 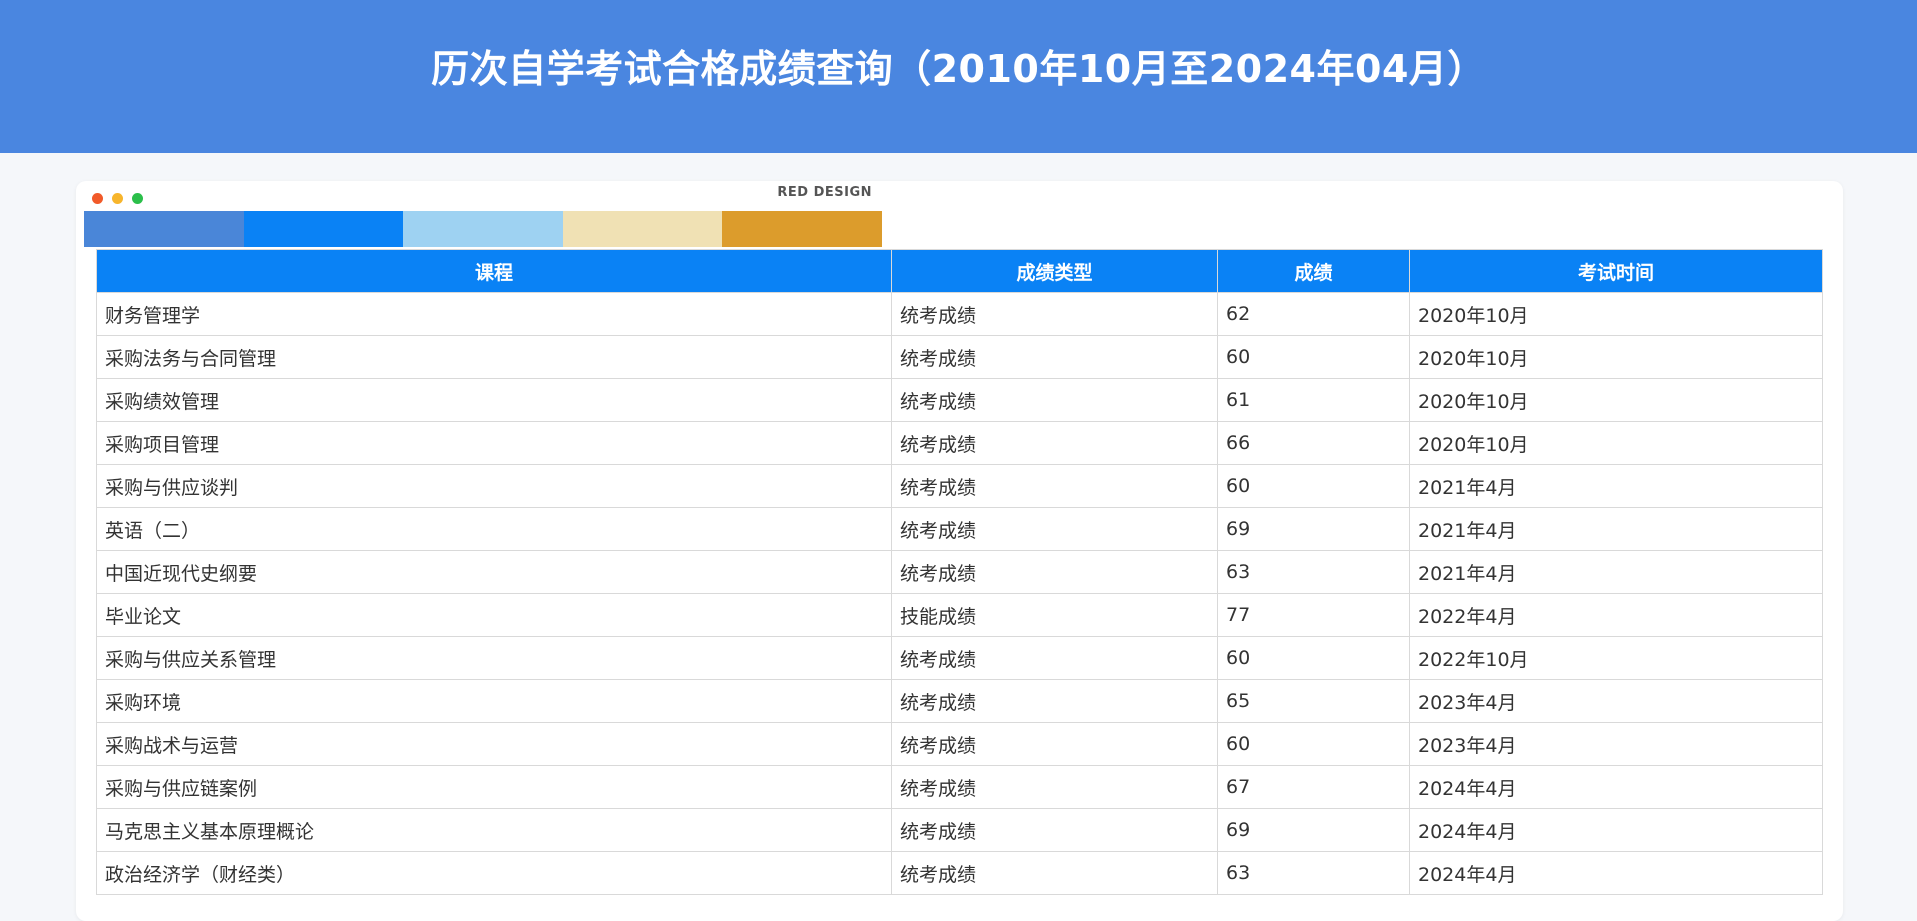 I want to click on brand-label: RED DESIGN, so click(x=824, y=192).